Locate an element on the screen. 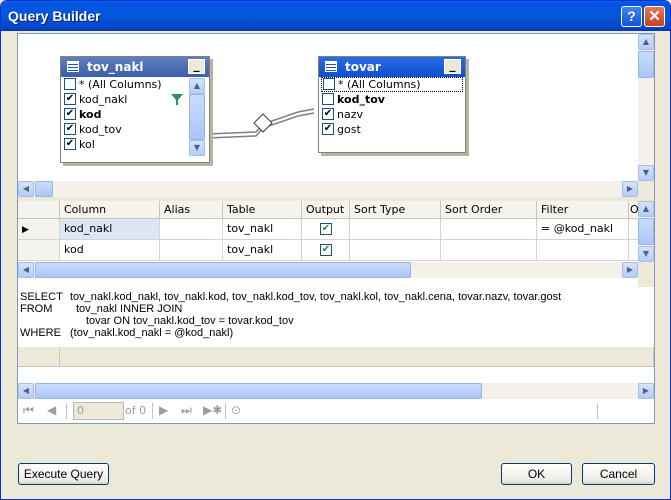 This screenshot has width=671, height=500. grid-hscrollbar: ◀ ▶ is located at coordinates (328, 270).